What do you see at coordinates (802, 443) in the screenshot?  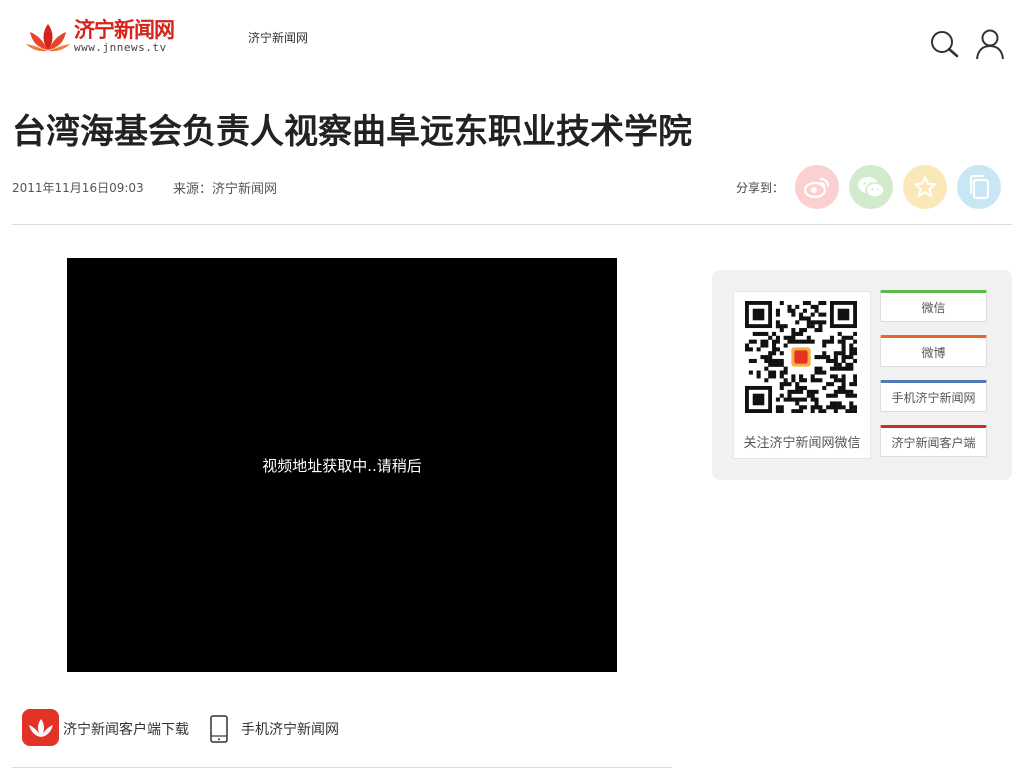 I see `qr-caption: 关注济宁新闻网微信` at bounding box center [802, 443].